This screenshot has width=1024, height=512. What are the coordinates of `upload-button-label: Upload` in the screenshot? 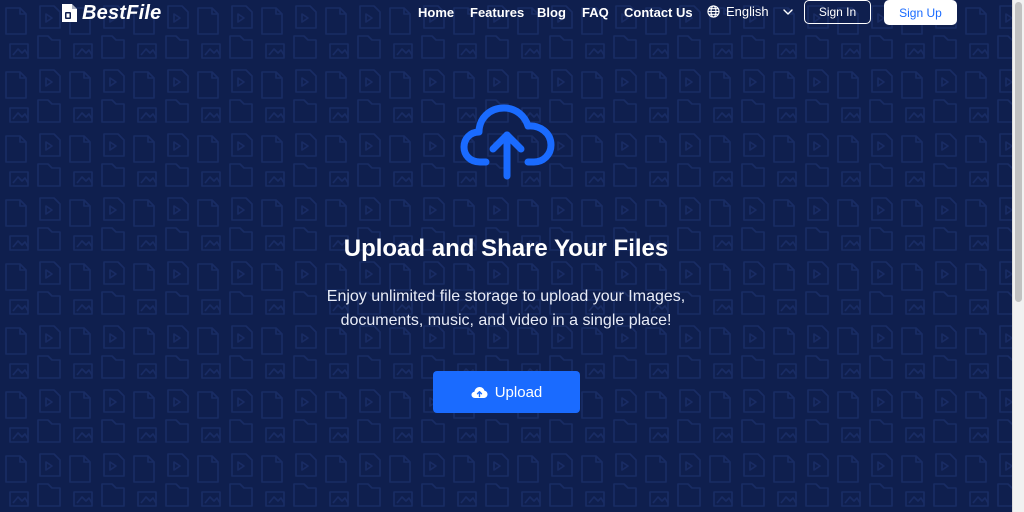 It's located at (518, 392).